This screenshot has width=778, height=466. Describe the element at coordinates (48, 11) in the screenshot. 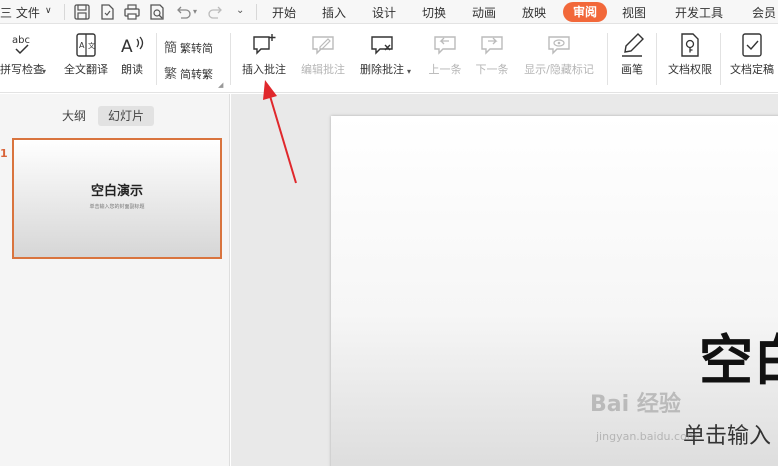

I see `file-menu-chevron-icon: ∨` at that location.